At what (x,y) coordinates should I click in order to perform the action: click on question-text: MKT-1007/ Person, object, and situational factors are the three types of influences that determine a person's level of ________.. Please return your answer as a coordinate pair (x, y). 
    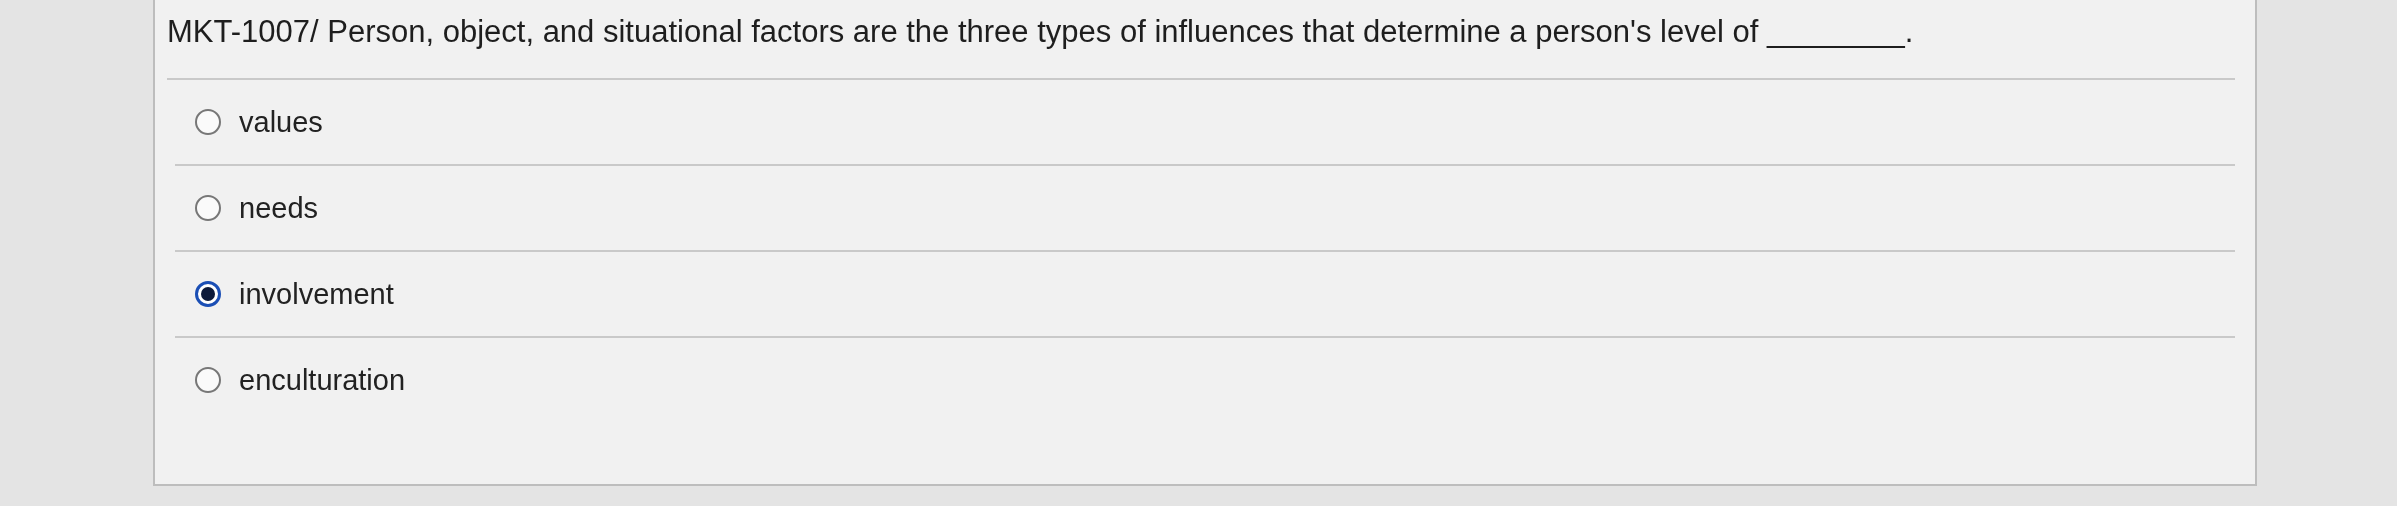
    Looking at the image, I should click on (1201, 40).